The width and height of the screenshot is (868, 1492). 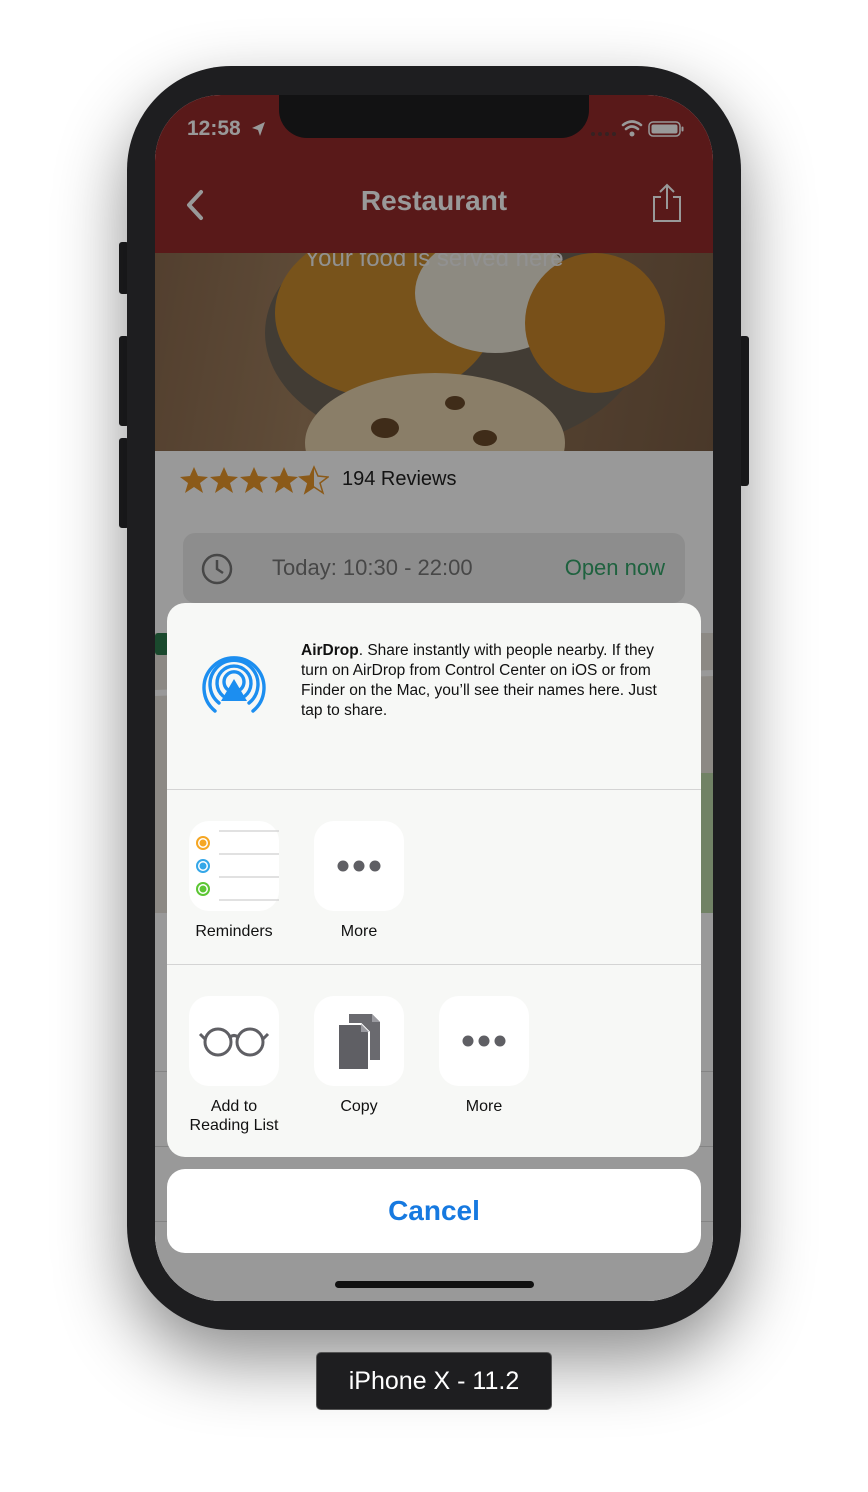 What do you see at coordinates (234, 1125) in the screenshot?
I see `action-label-line2: Reading List` at bounding box center [234, 1125].